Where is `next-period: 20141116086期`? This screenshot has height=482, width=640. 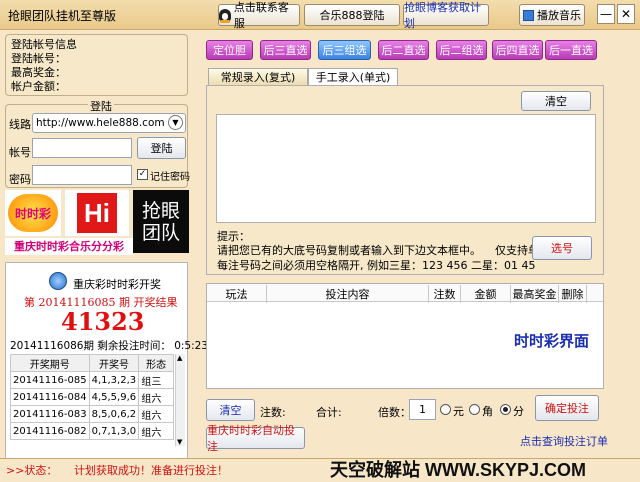 next-period: 20141116086期 is located at coordinates (52, 346).